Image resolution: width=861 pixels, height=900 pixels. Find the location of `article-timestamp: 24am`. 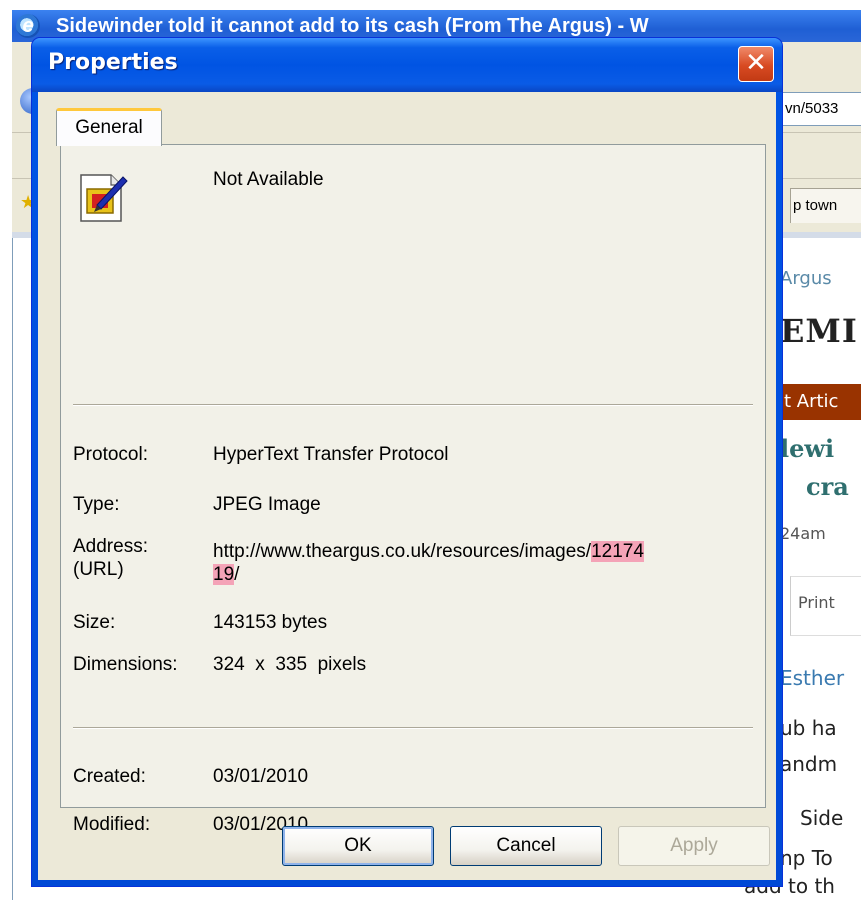

article-timestamp: 24am is located at coordinates (803, 533).